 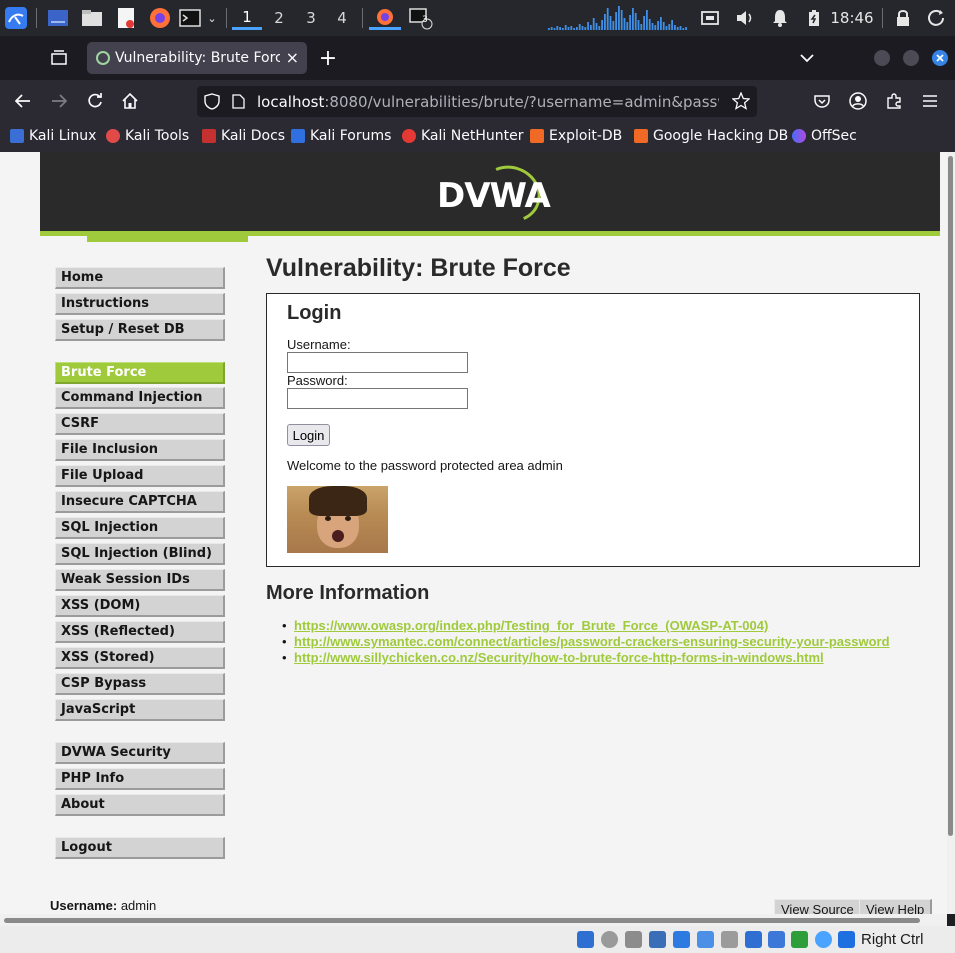 What do you see at coordinates (140, 373) in the screenshot?
I see `menu-item-brute-force: Brute Force` at bounding box center [140, 373].